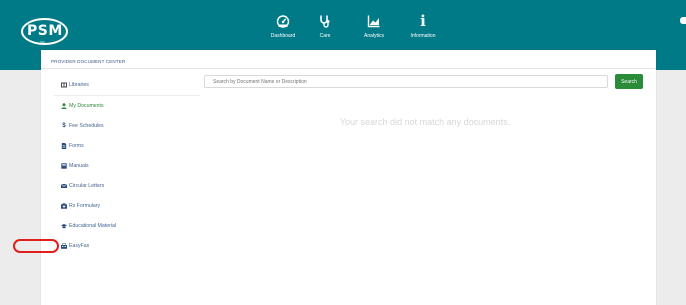 The width and height of the screenshot is (686, 305). What do you see at coordinates (79, 166) in the screenshot?
I see `sidebar-item-label: Manuals` at bounding box center [79, 166].